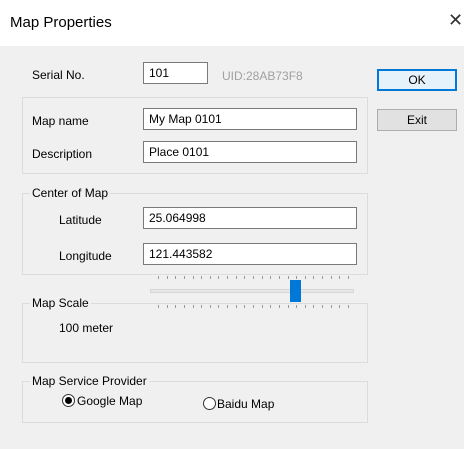 The height and width of the screenshot is (449, 464). Describe the element at coordinates (109, 401) in the screenshot. I see `google-map-label: Google Map` at that location.